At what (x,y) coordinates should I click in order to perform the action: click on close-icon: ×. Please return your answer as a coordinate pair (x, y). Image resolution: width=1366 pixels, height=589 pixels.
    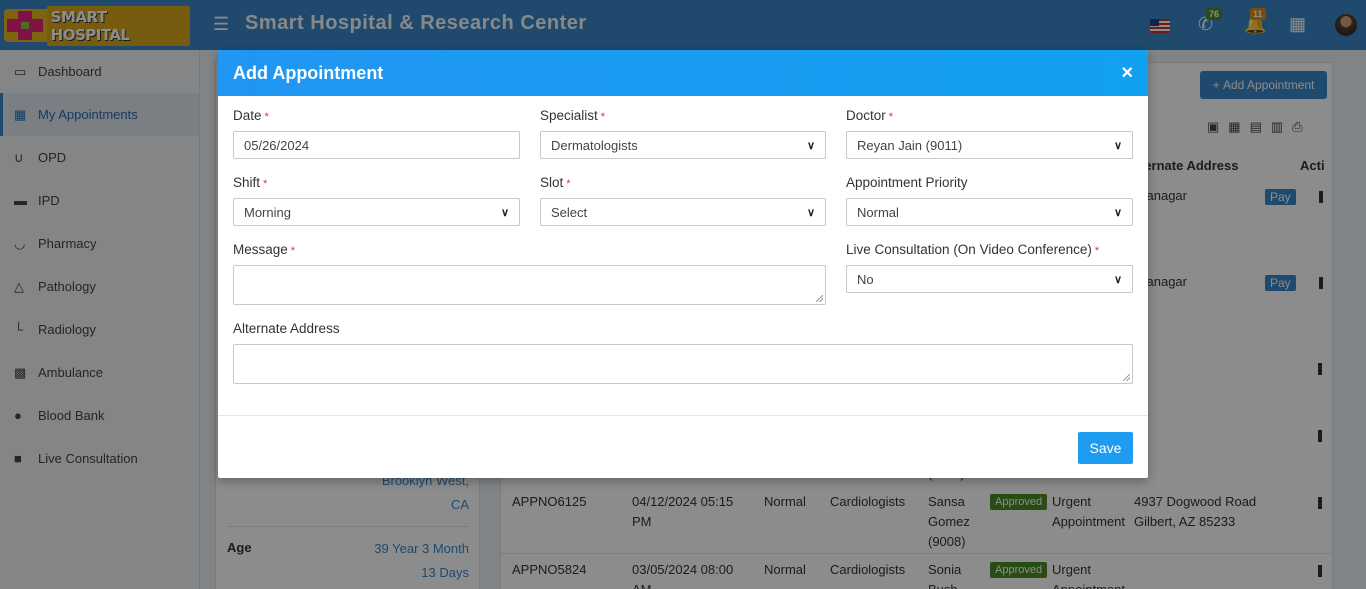
    Looking at the image, I should click on (1127, 73).